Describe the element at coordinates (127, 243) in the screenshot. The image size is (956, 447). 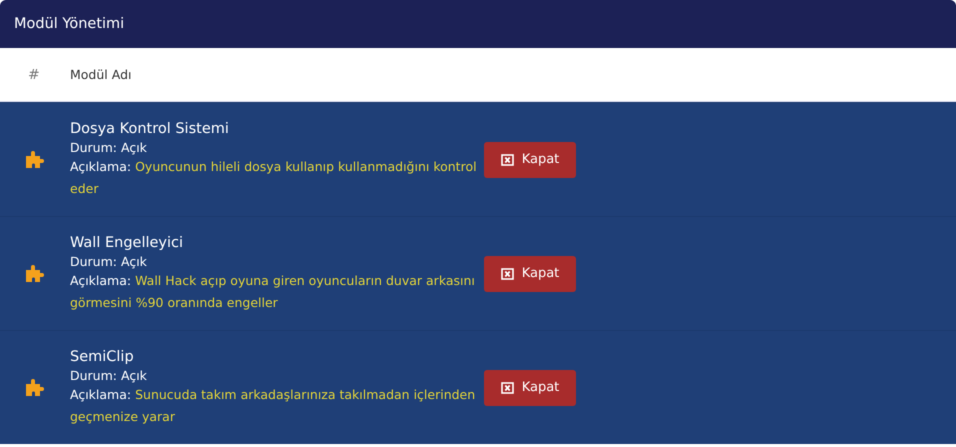
I see `module-name: Wall Engelleyici` at that location.